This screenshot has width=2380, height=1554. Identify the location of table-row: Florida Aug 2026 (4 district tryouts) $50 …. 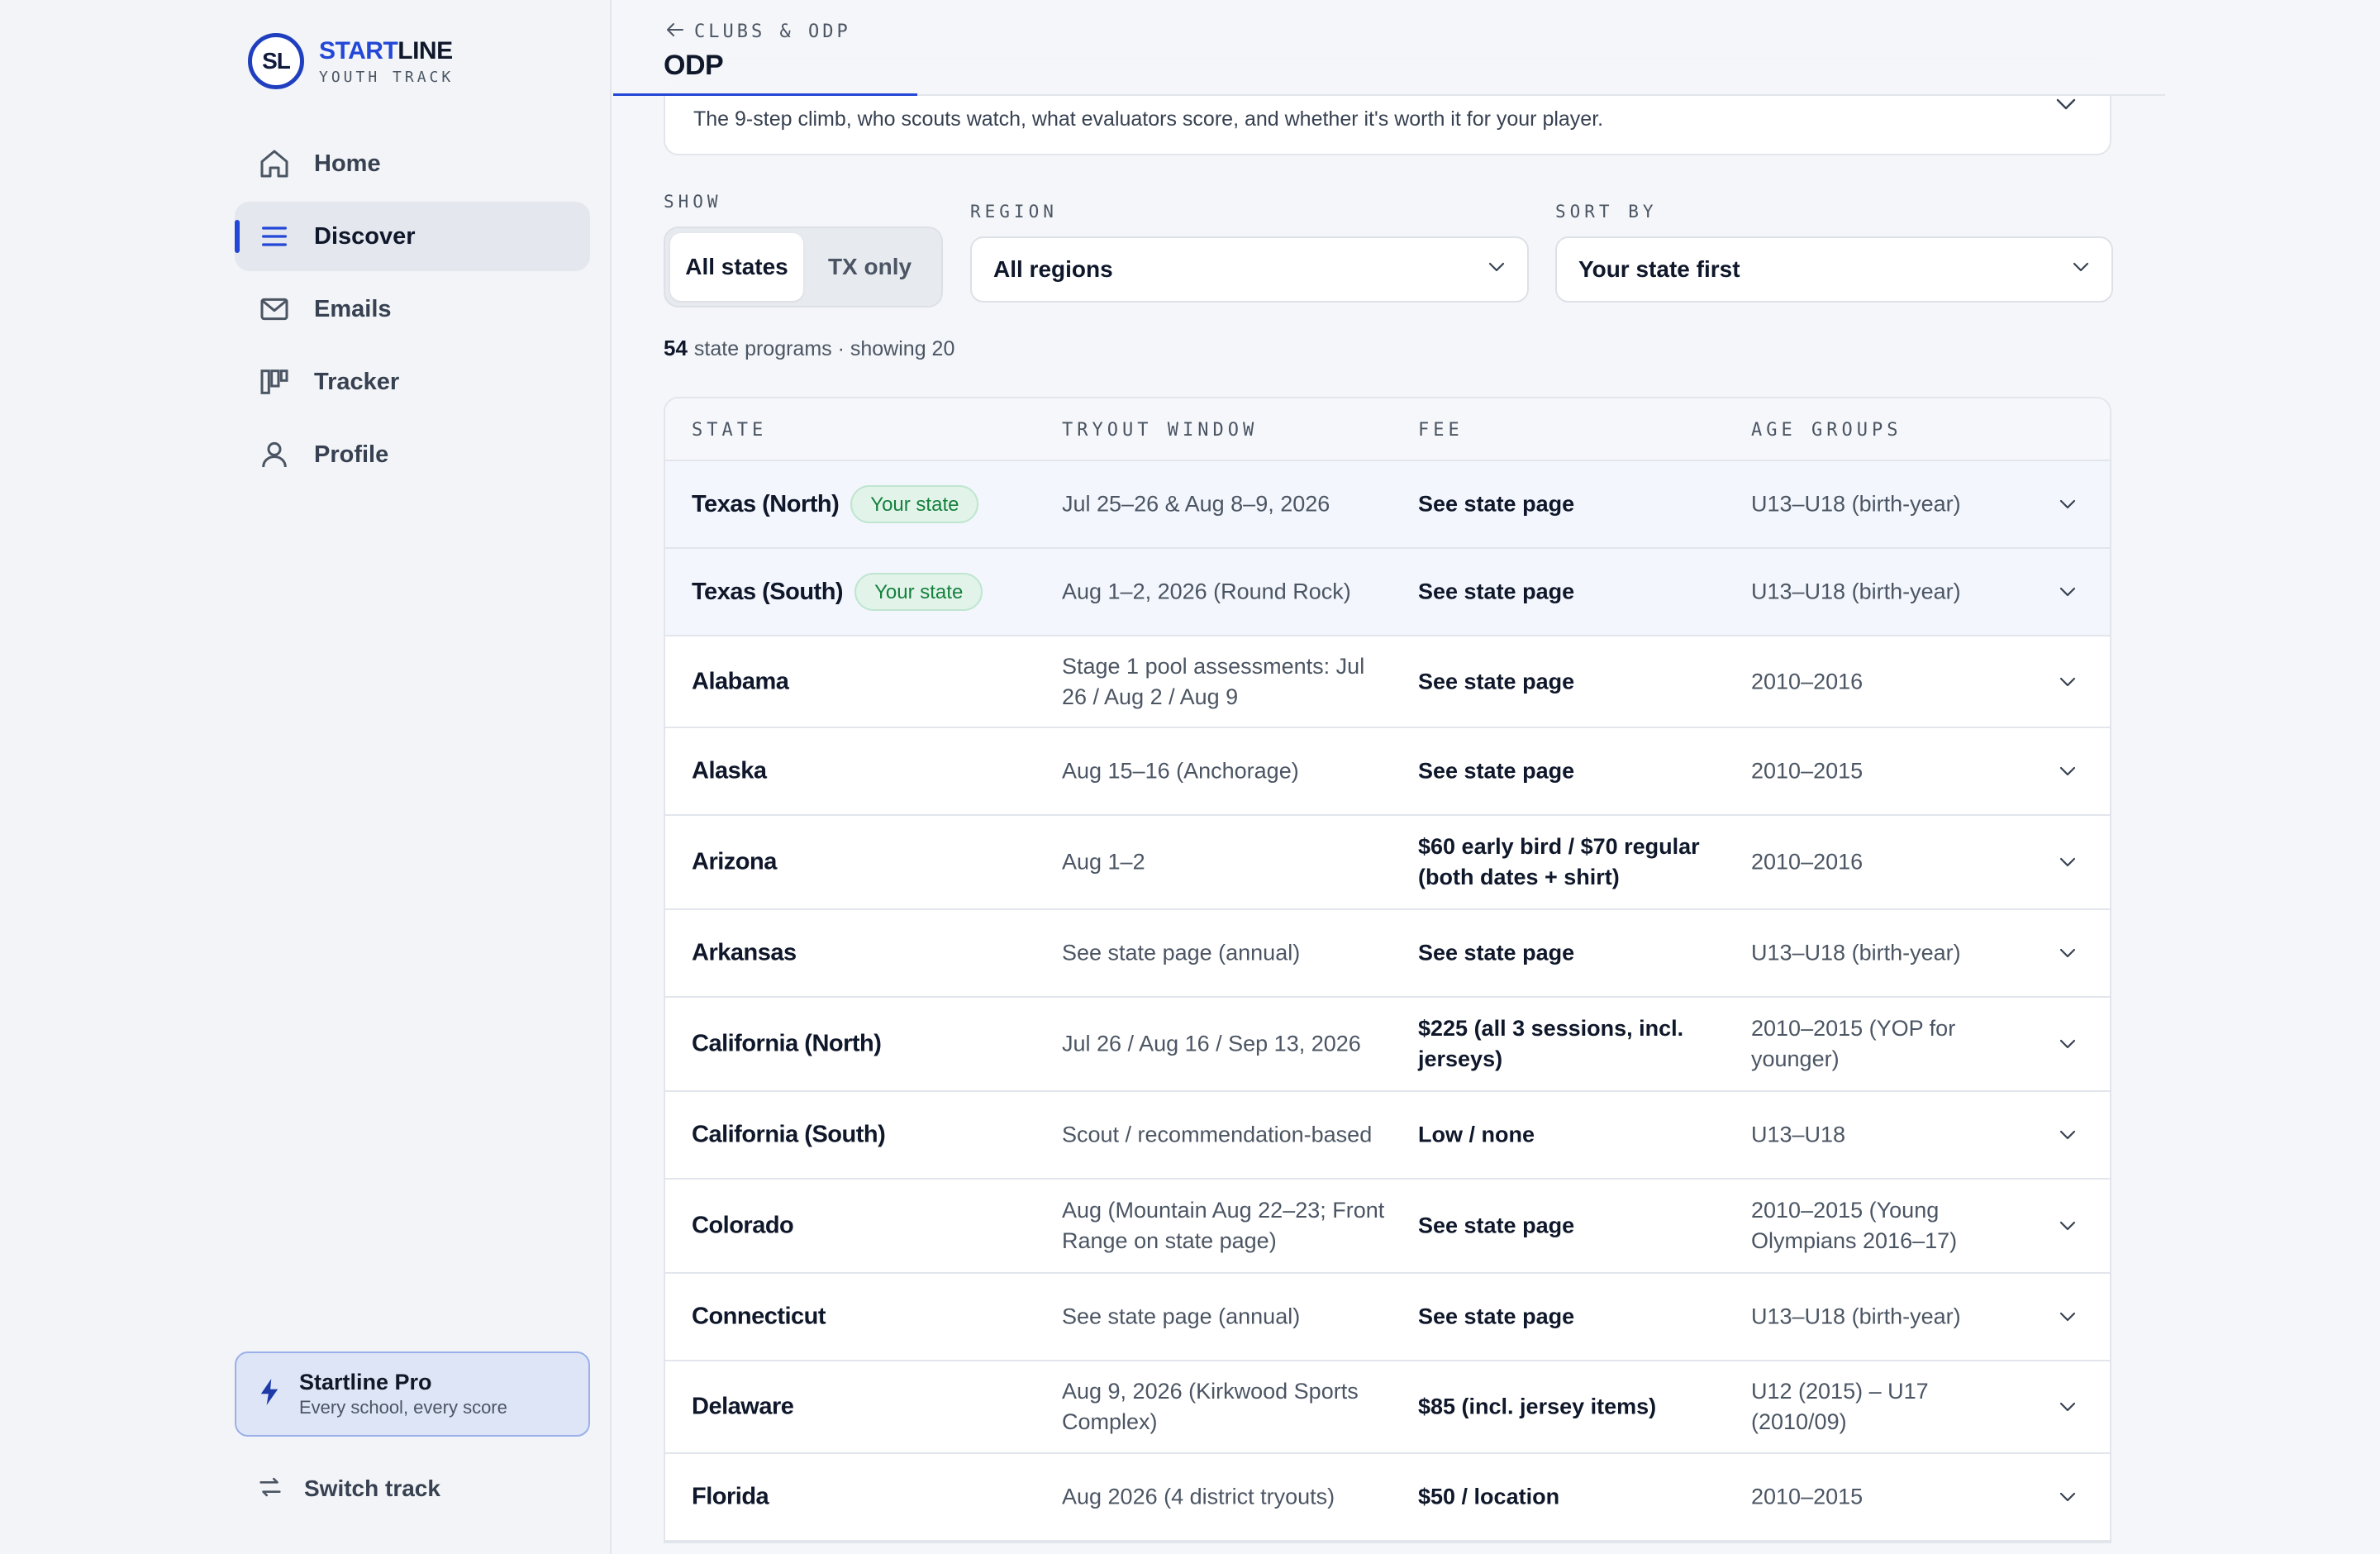
(1387, 1498).